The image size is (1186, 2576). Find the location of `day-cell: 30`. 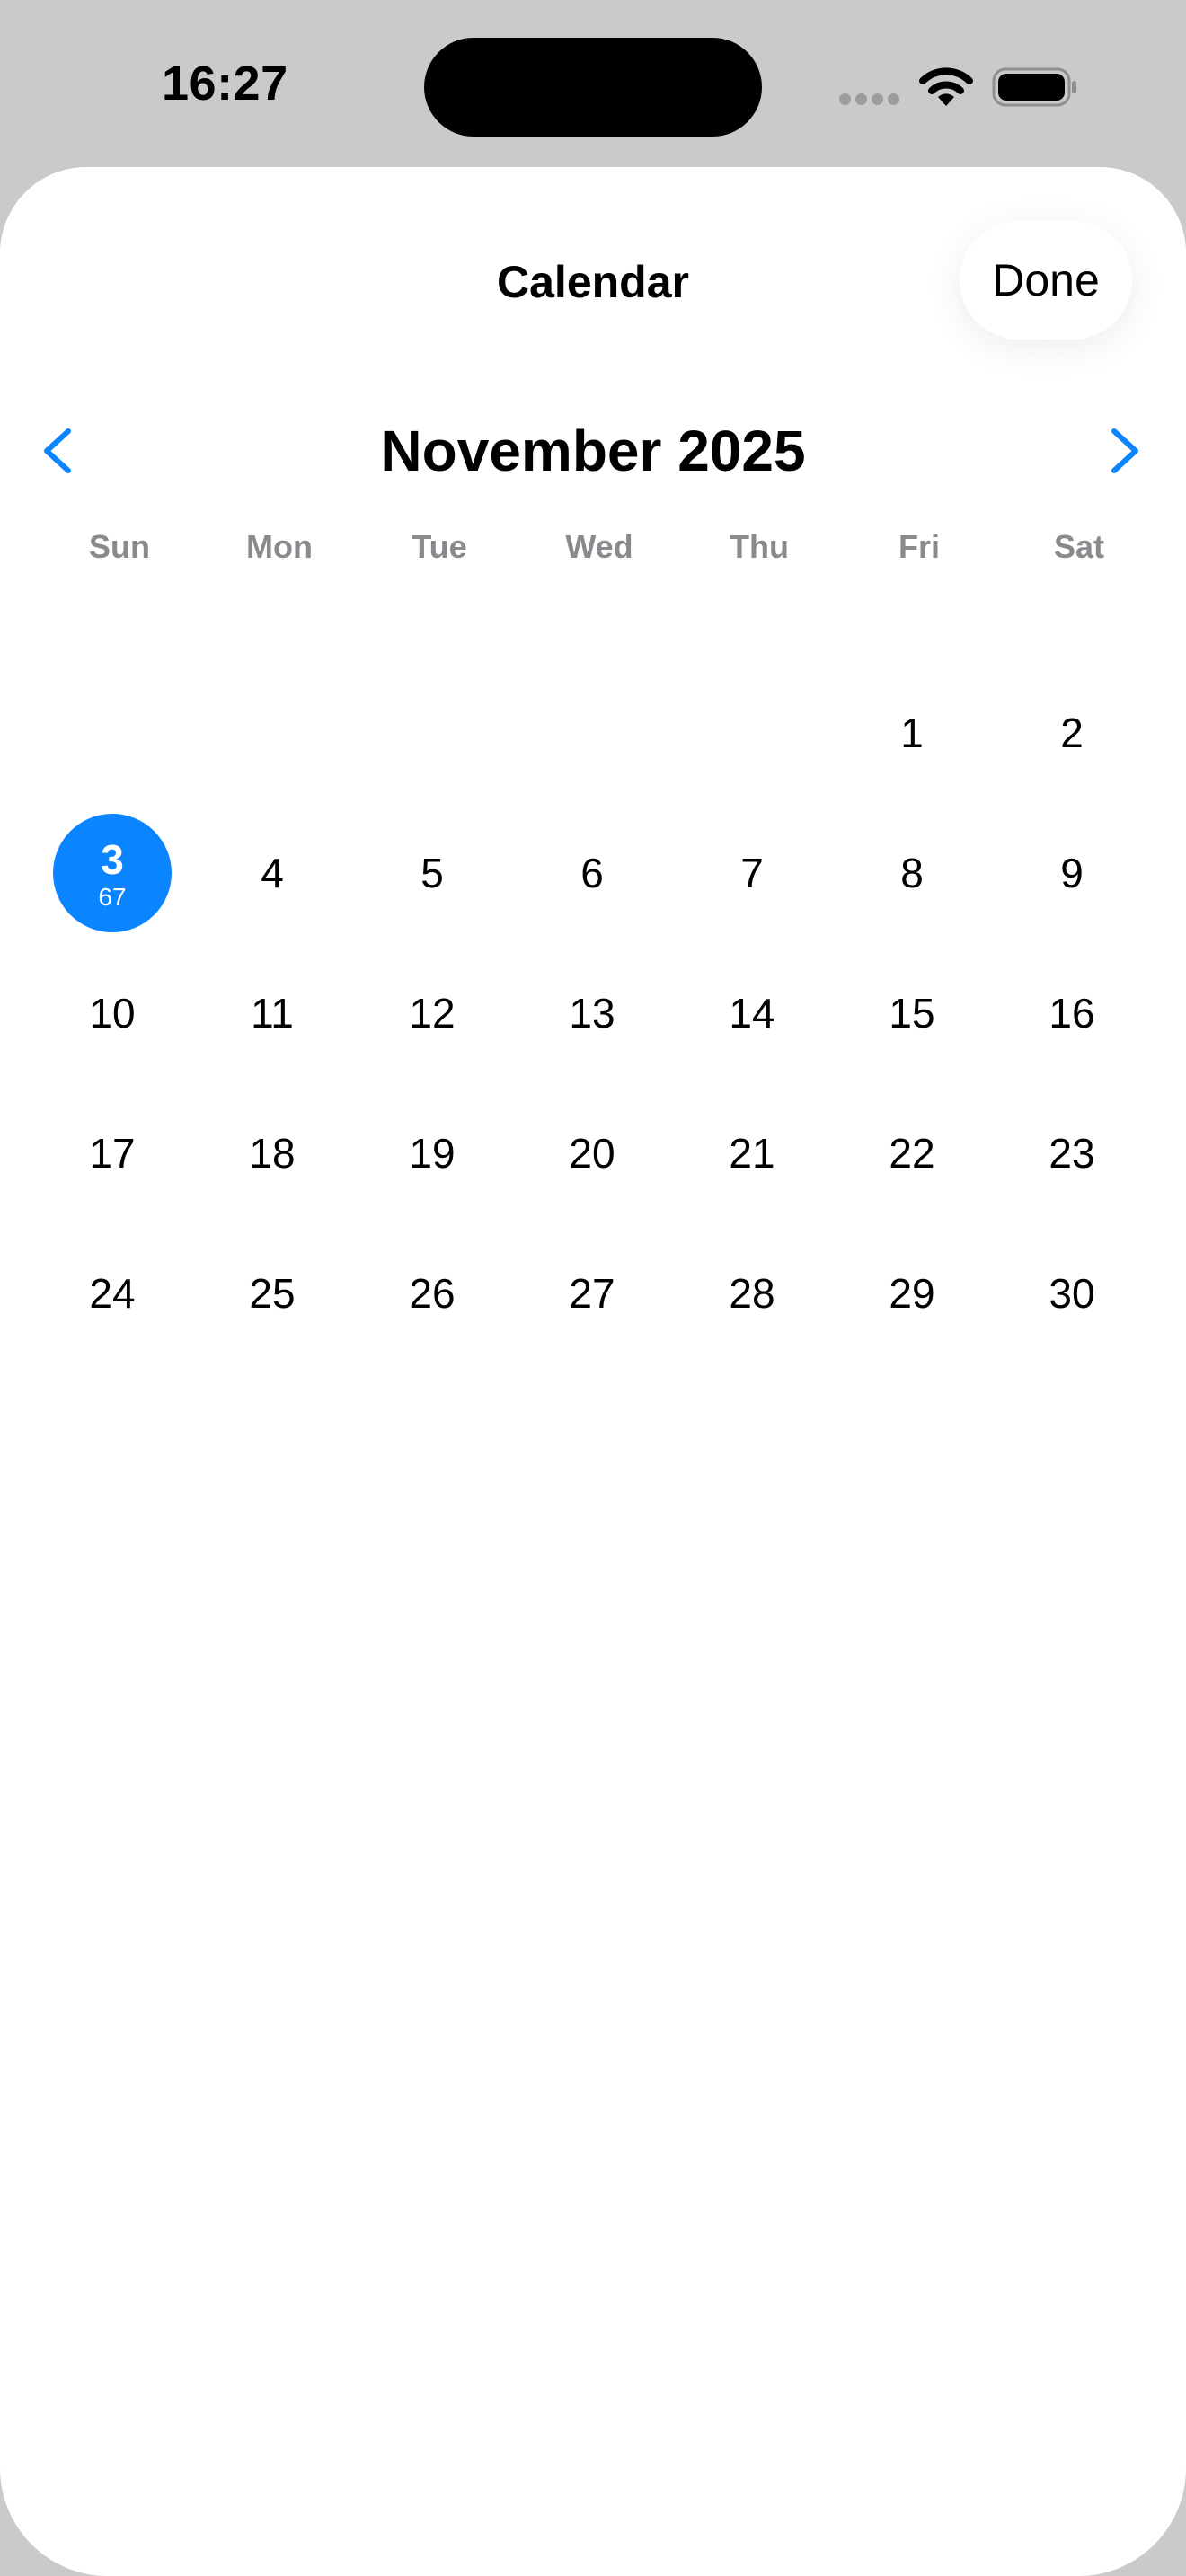

day-cell: 30 is located at coordinates (1072, 1293).